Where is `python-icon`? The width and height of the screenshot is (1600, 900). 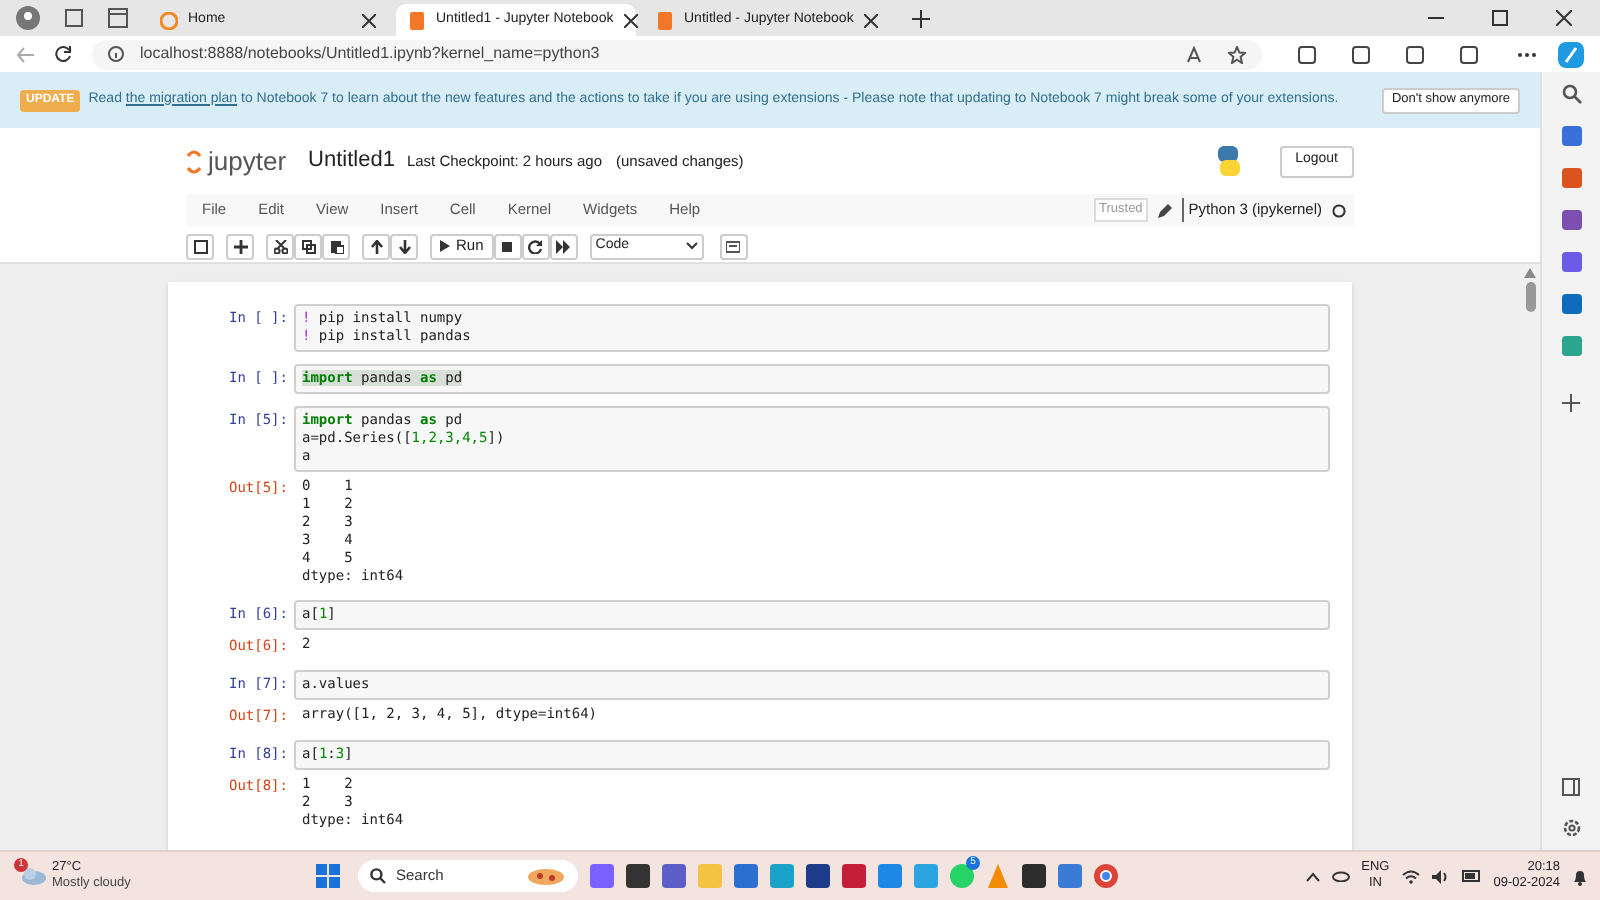
python-icon is located at coordinates (1228, 161).